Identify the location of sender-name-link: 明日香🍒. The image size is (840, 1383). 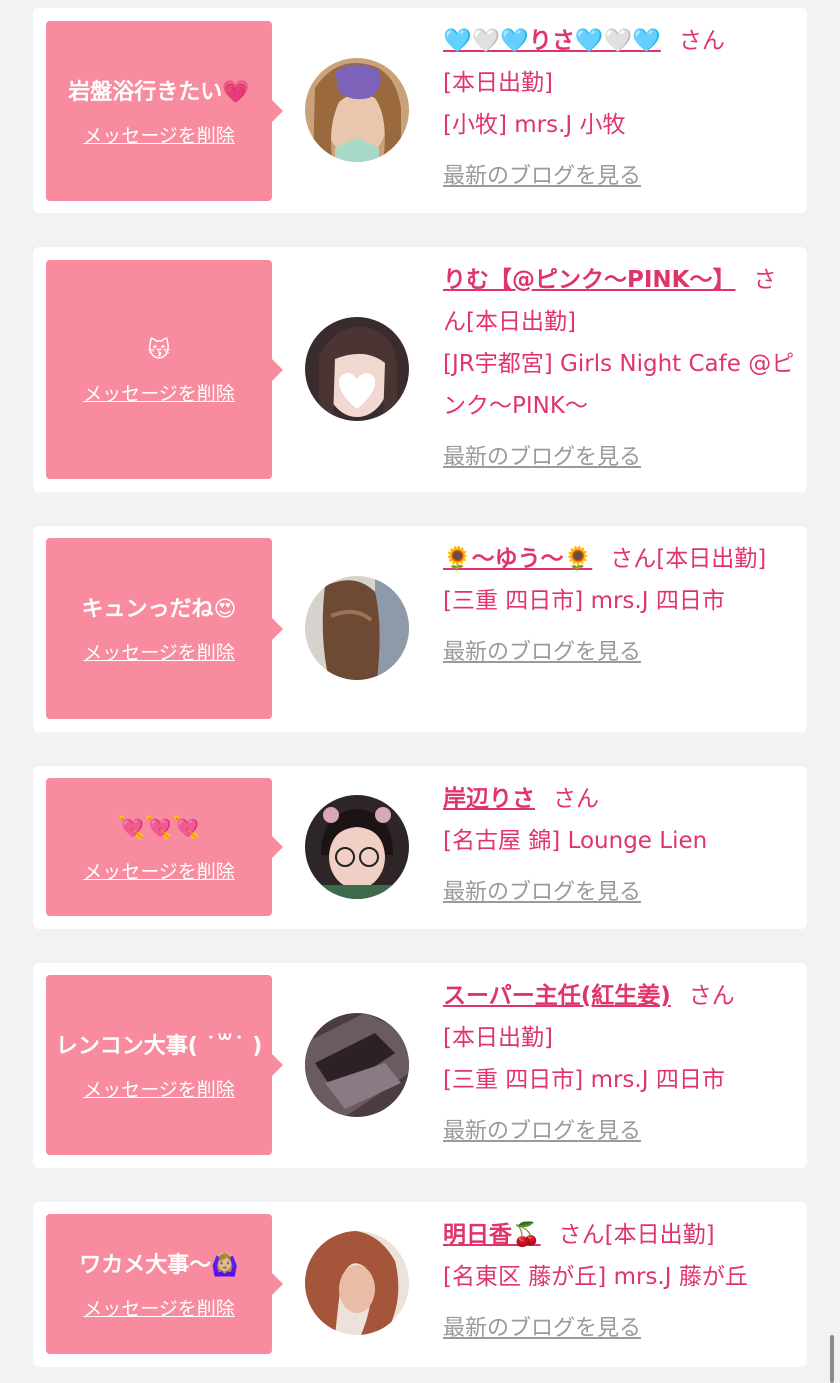
(492, 1235).